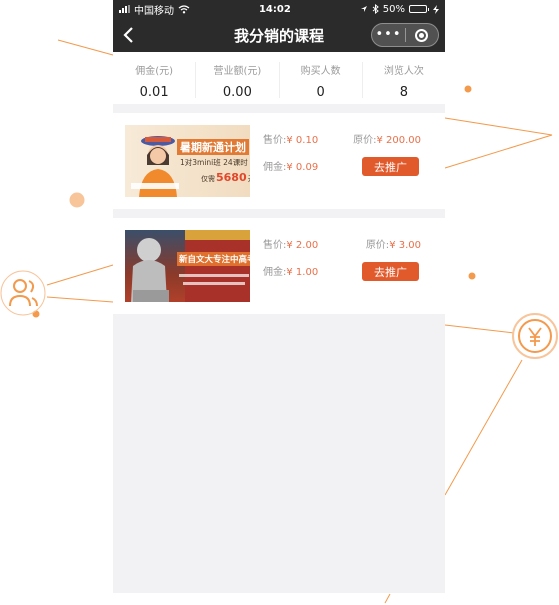 The height and width of the screenshot is (605, 559). I want to click on banner-price-row: 仅需 5680 元, so click(225, 177).